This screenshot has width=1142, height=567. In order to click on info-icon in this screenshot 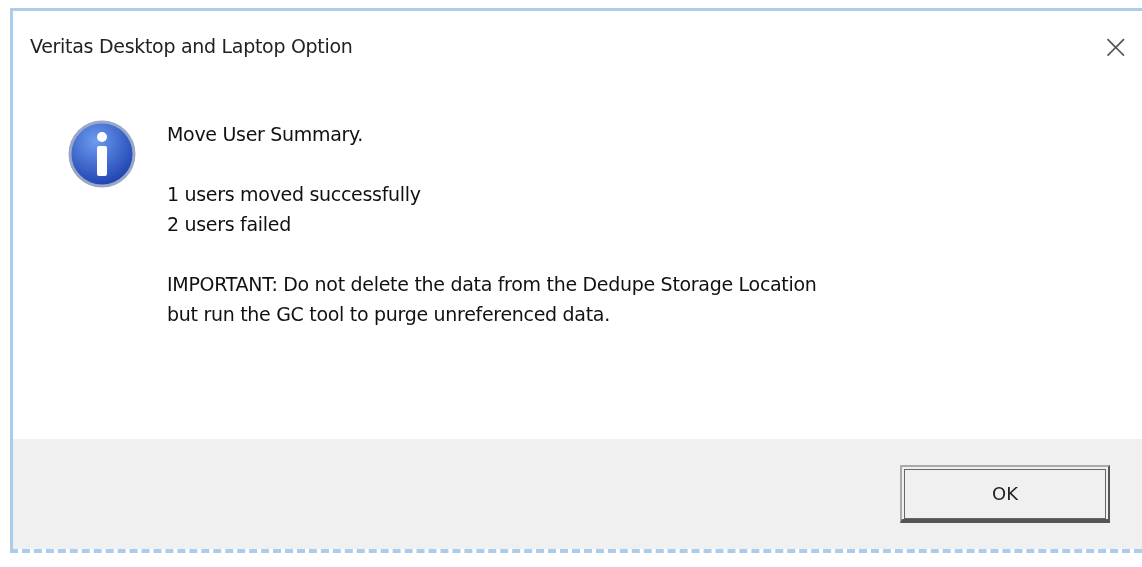, I will do `click(102, 154)`.